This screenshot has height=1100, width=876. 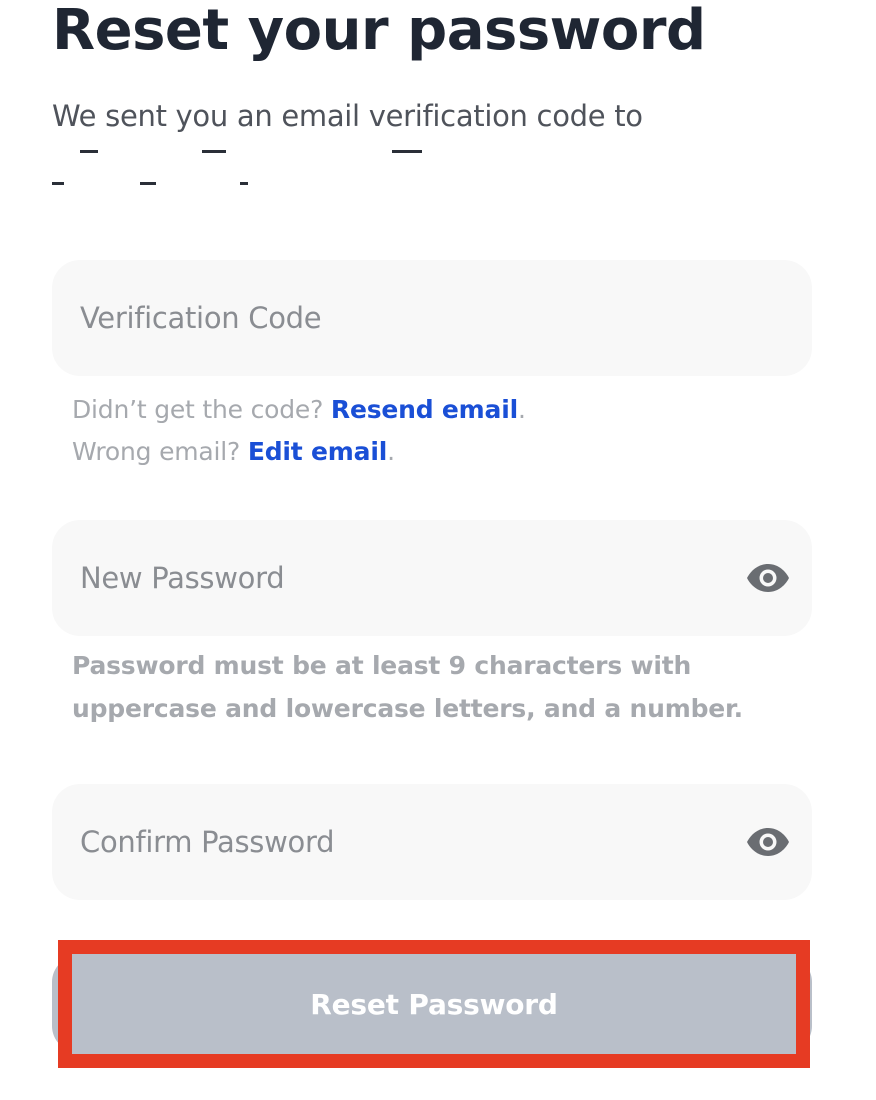 I want to click on new-password-field, so click(x=432, y=578).